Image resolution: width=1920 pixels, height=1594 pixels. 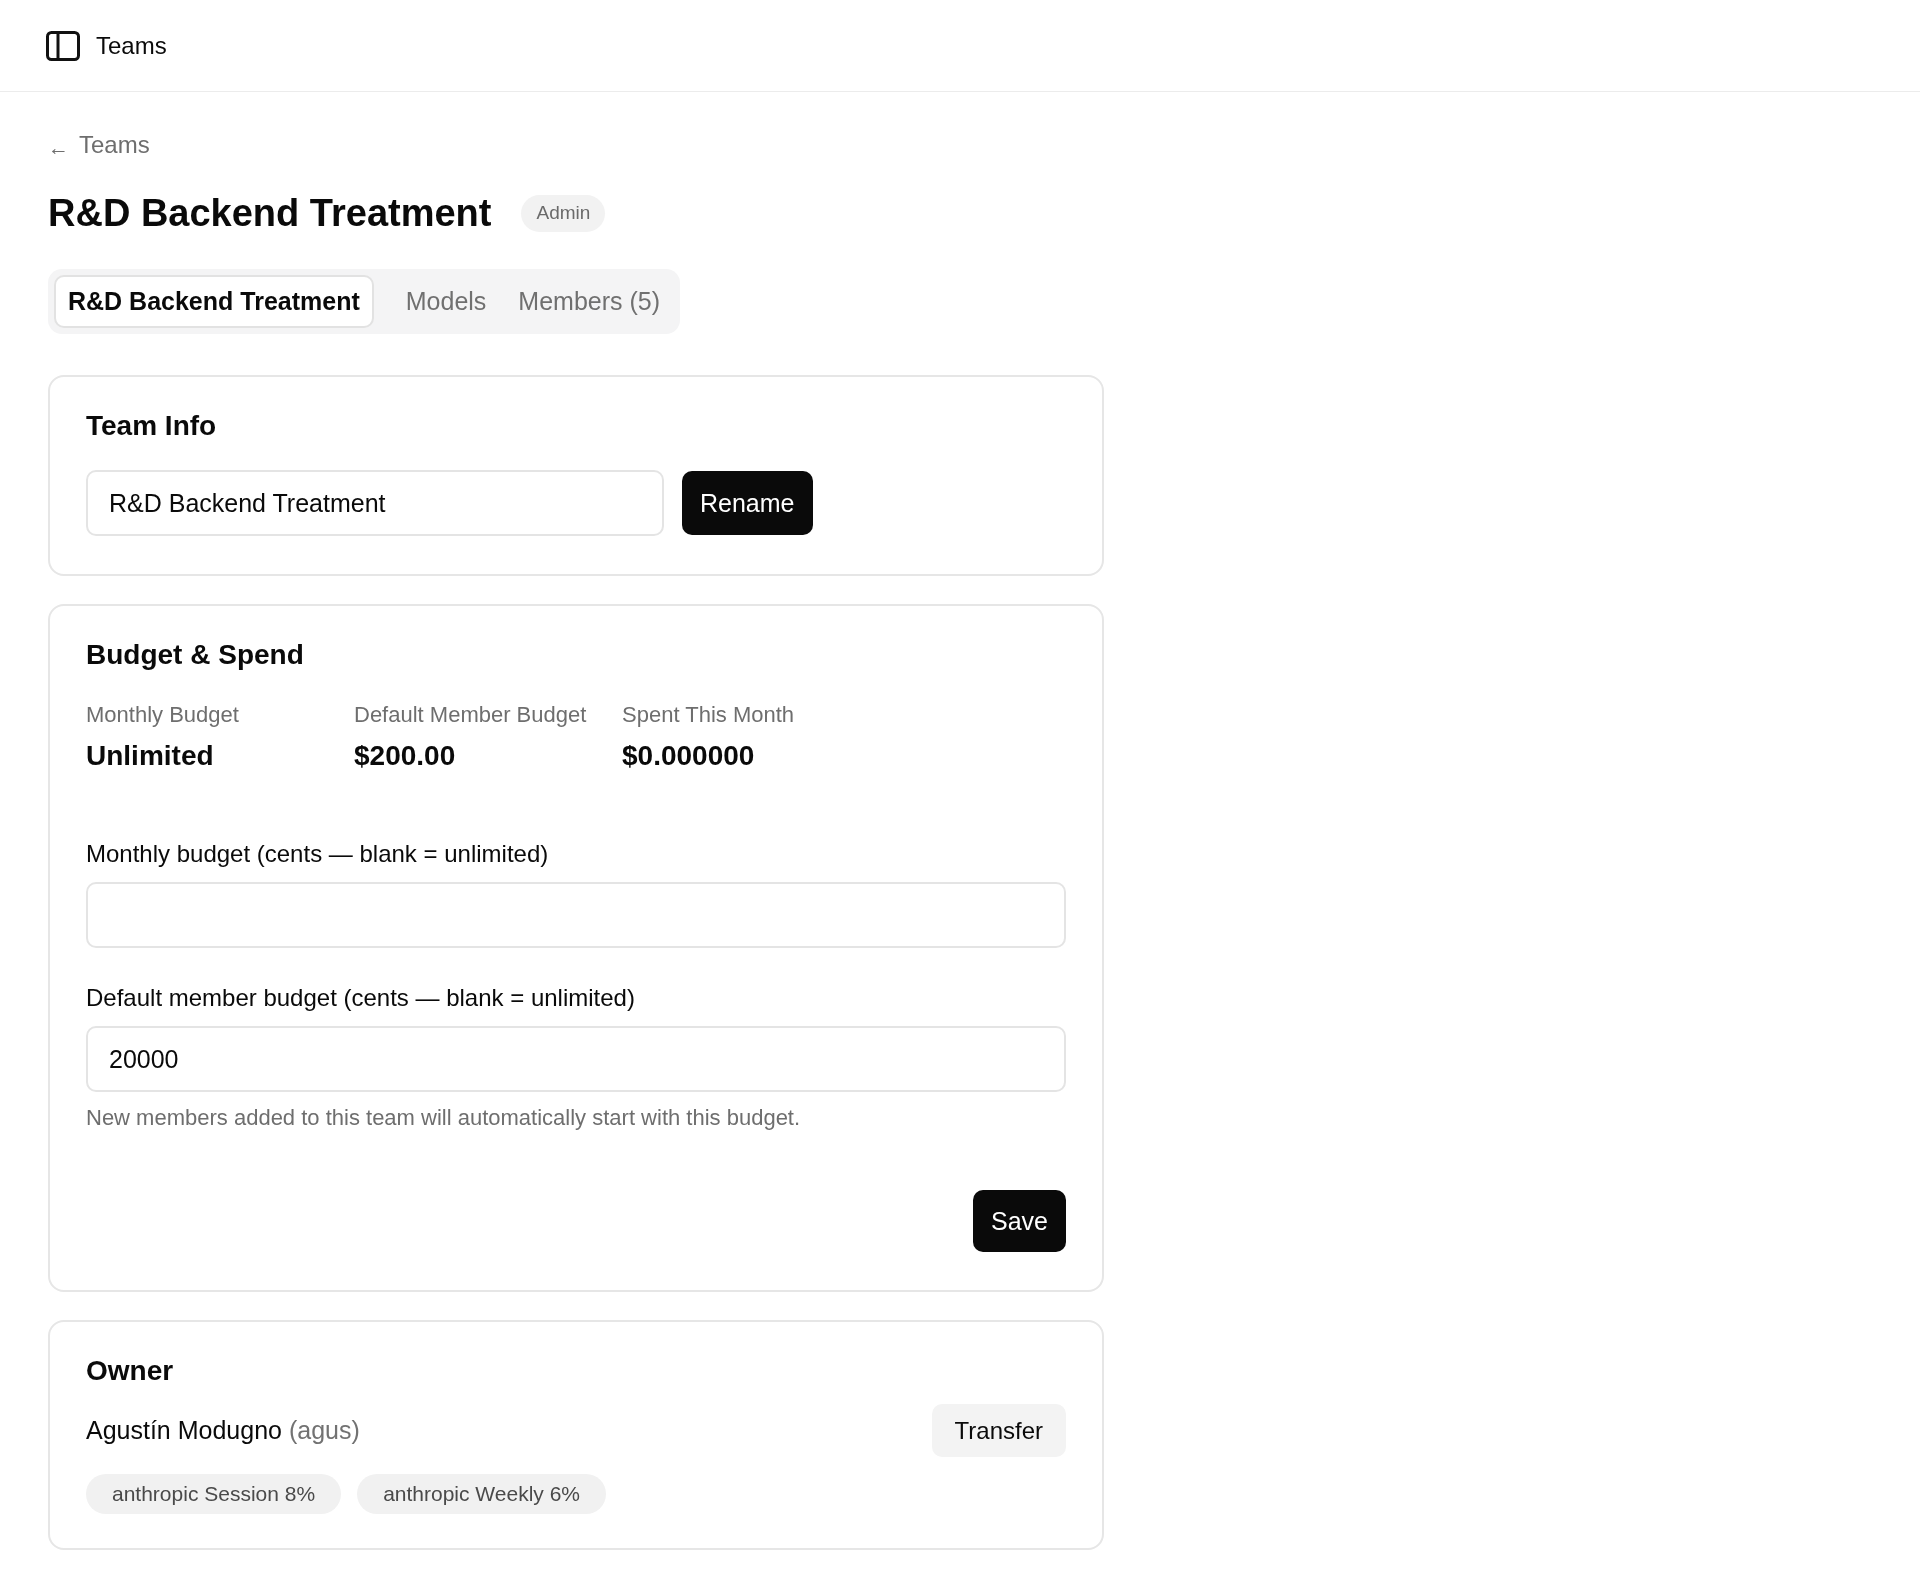 I want to click on owner-name: Agustín Modugno, so click(x=184, y=1430).